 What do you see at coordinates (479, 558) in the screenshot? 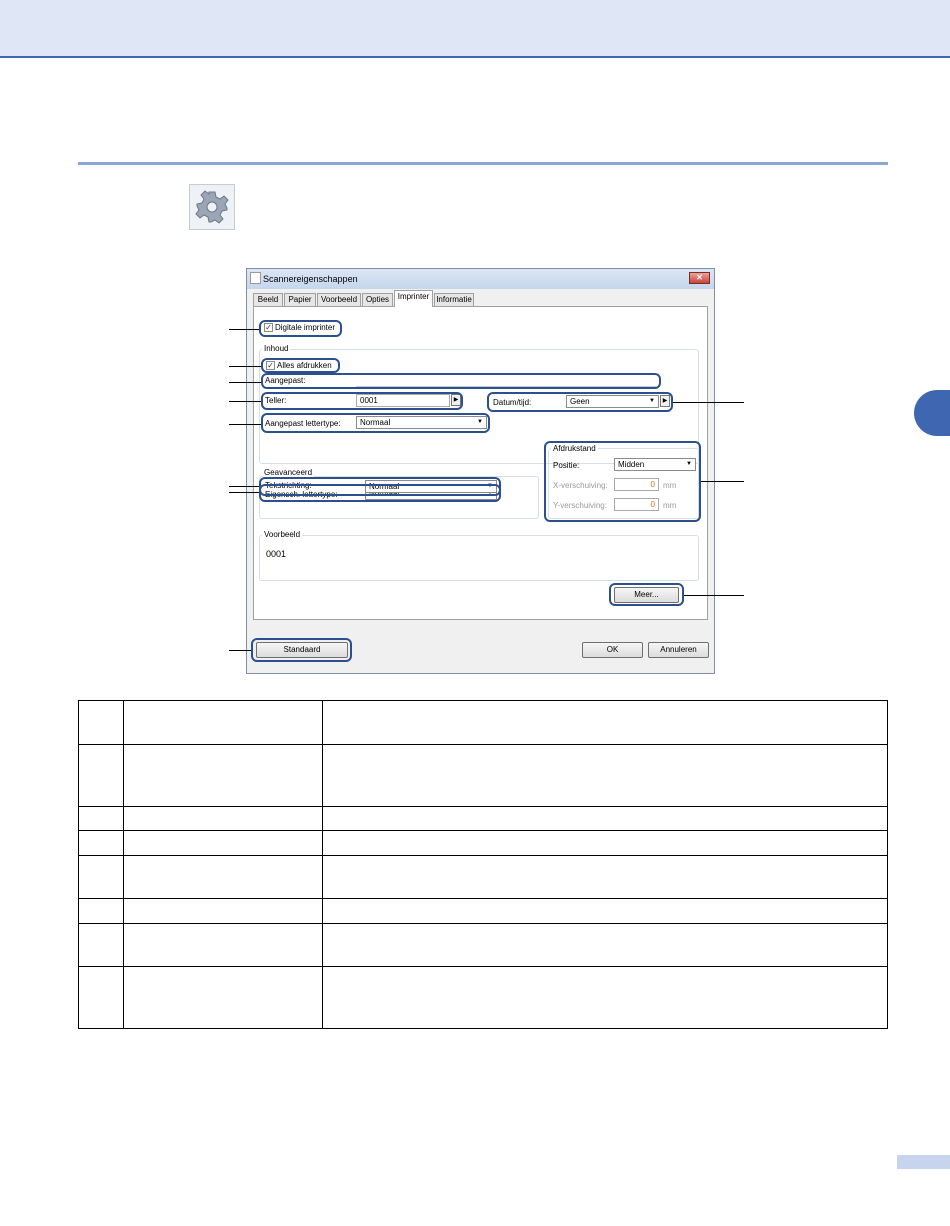
I see `voorbeeld-group` at bounding box center [479, 558].